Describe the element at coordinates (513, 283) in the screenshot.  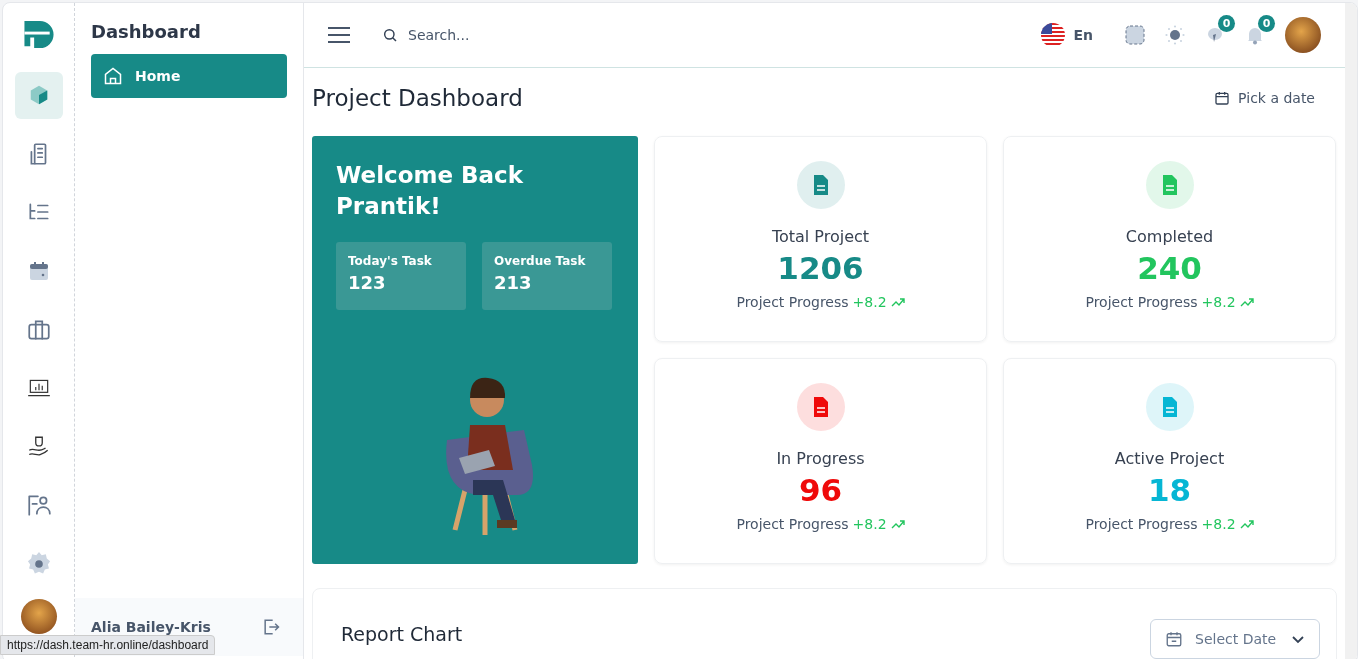
I see `task-count: 213` at that location.